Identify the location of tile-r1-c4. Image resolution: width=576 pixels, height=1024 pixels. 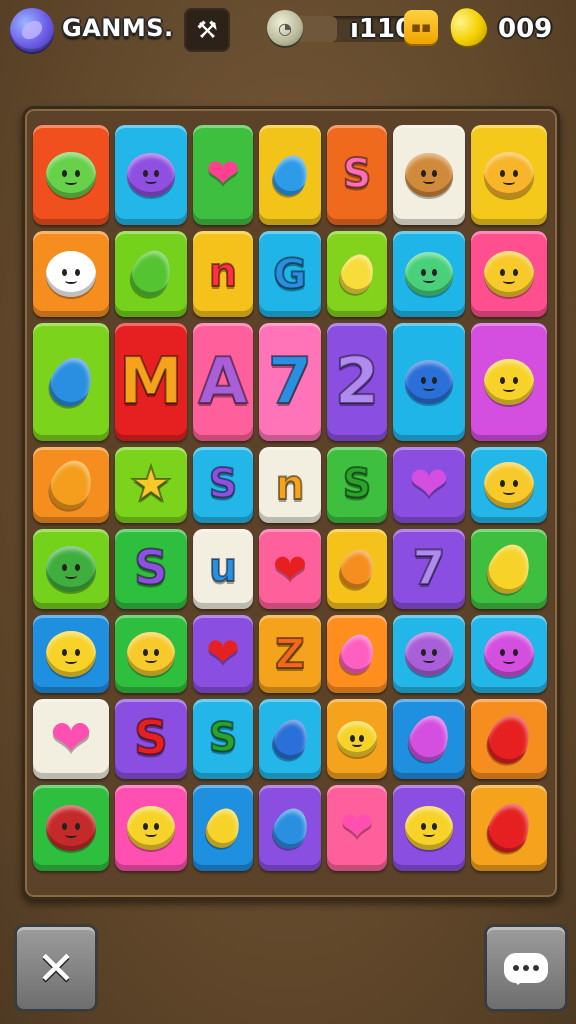
(290, 175).